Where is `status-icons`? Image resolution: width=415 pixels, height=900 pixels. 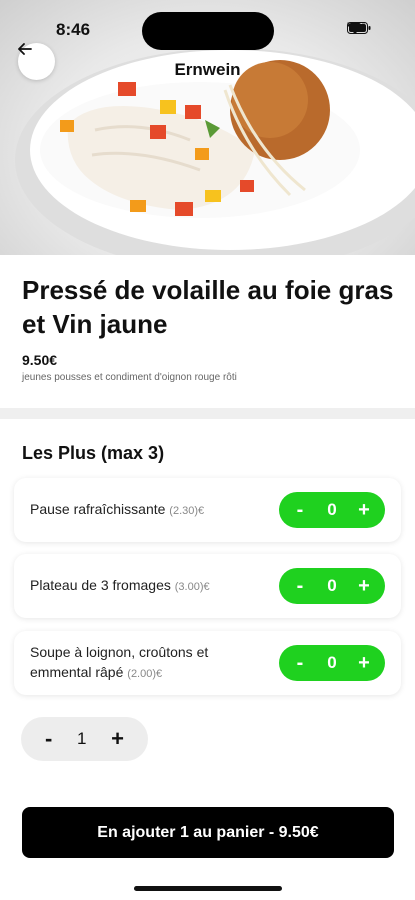
status-icons is located at coordinates (362, 28).